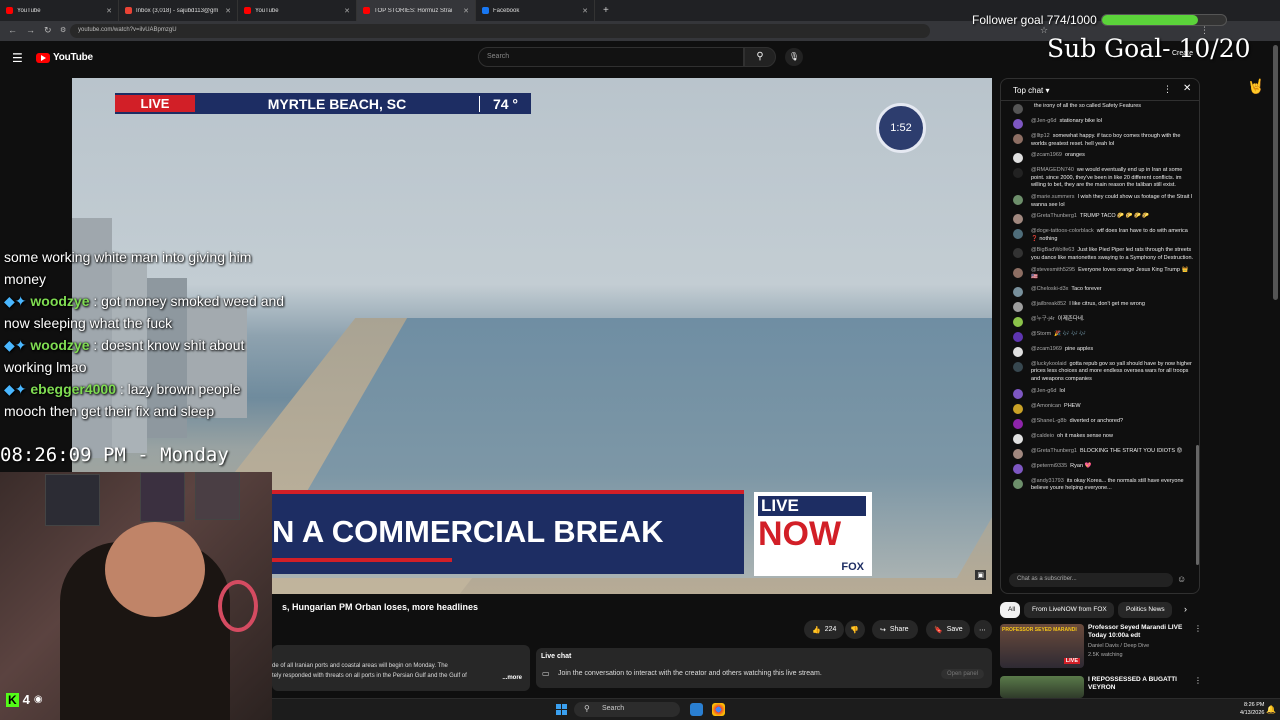 The image size is (1280, 720). What do you see at coordinates (696, 709) in the screenshot?
I see `telegram-icon` at bounding box center [696, 709].